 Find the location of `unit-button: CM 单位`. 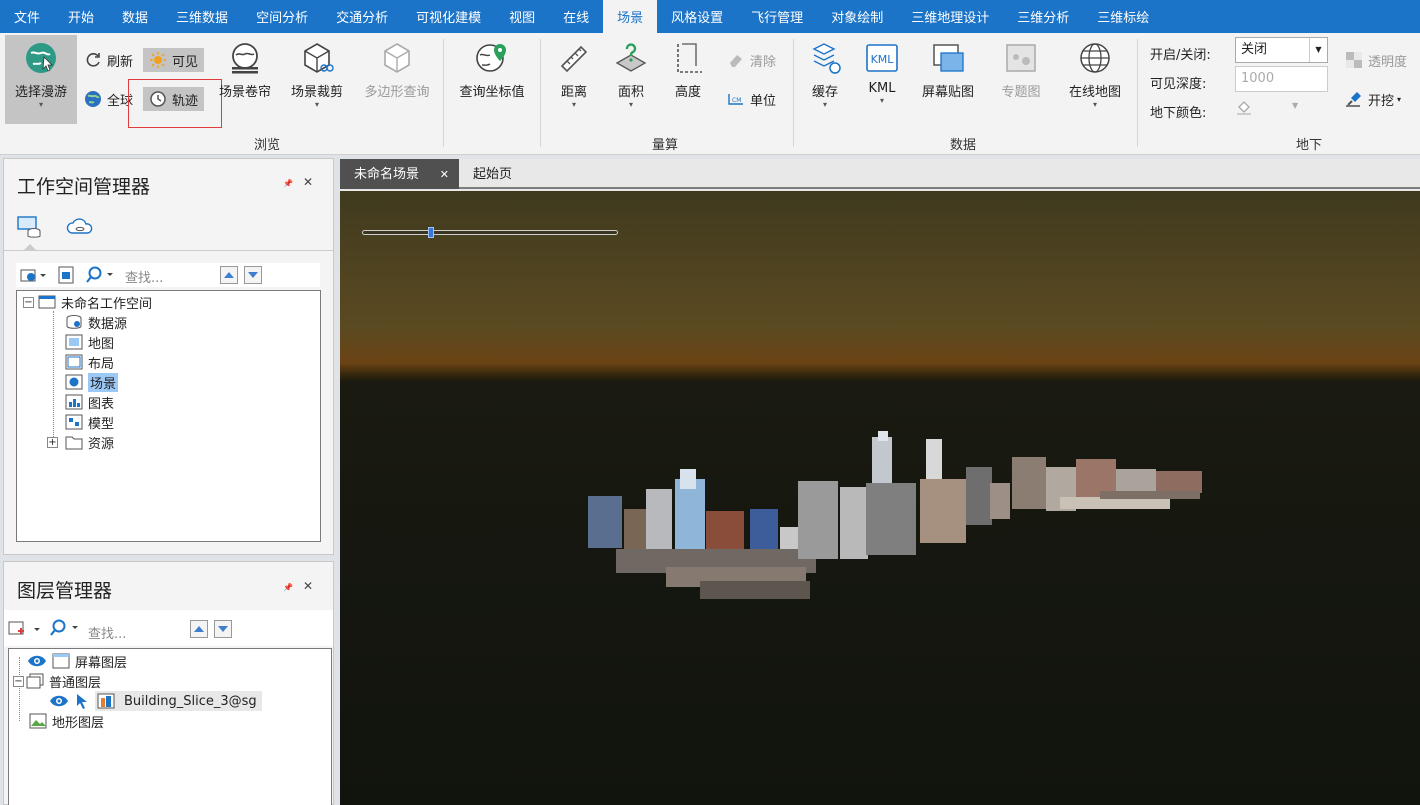

unit-button: CM 单位 is located at coordinates (751, 99).